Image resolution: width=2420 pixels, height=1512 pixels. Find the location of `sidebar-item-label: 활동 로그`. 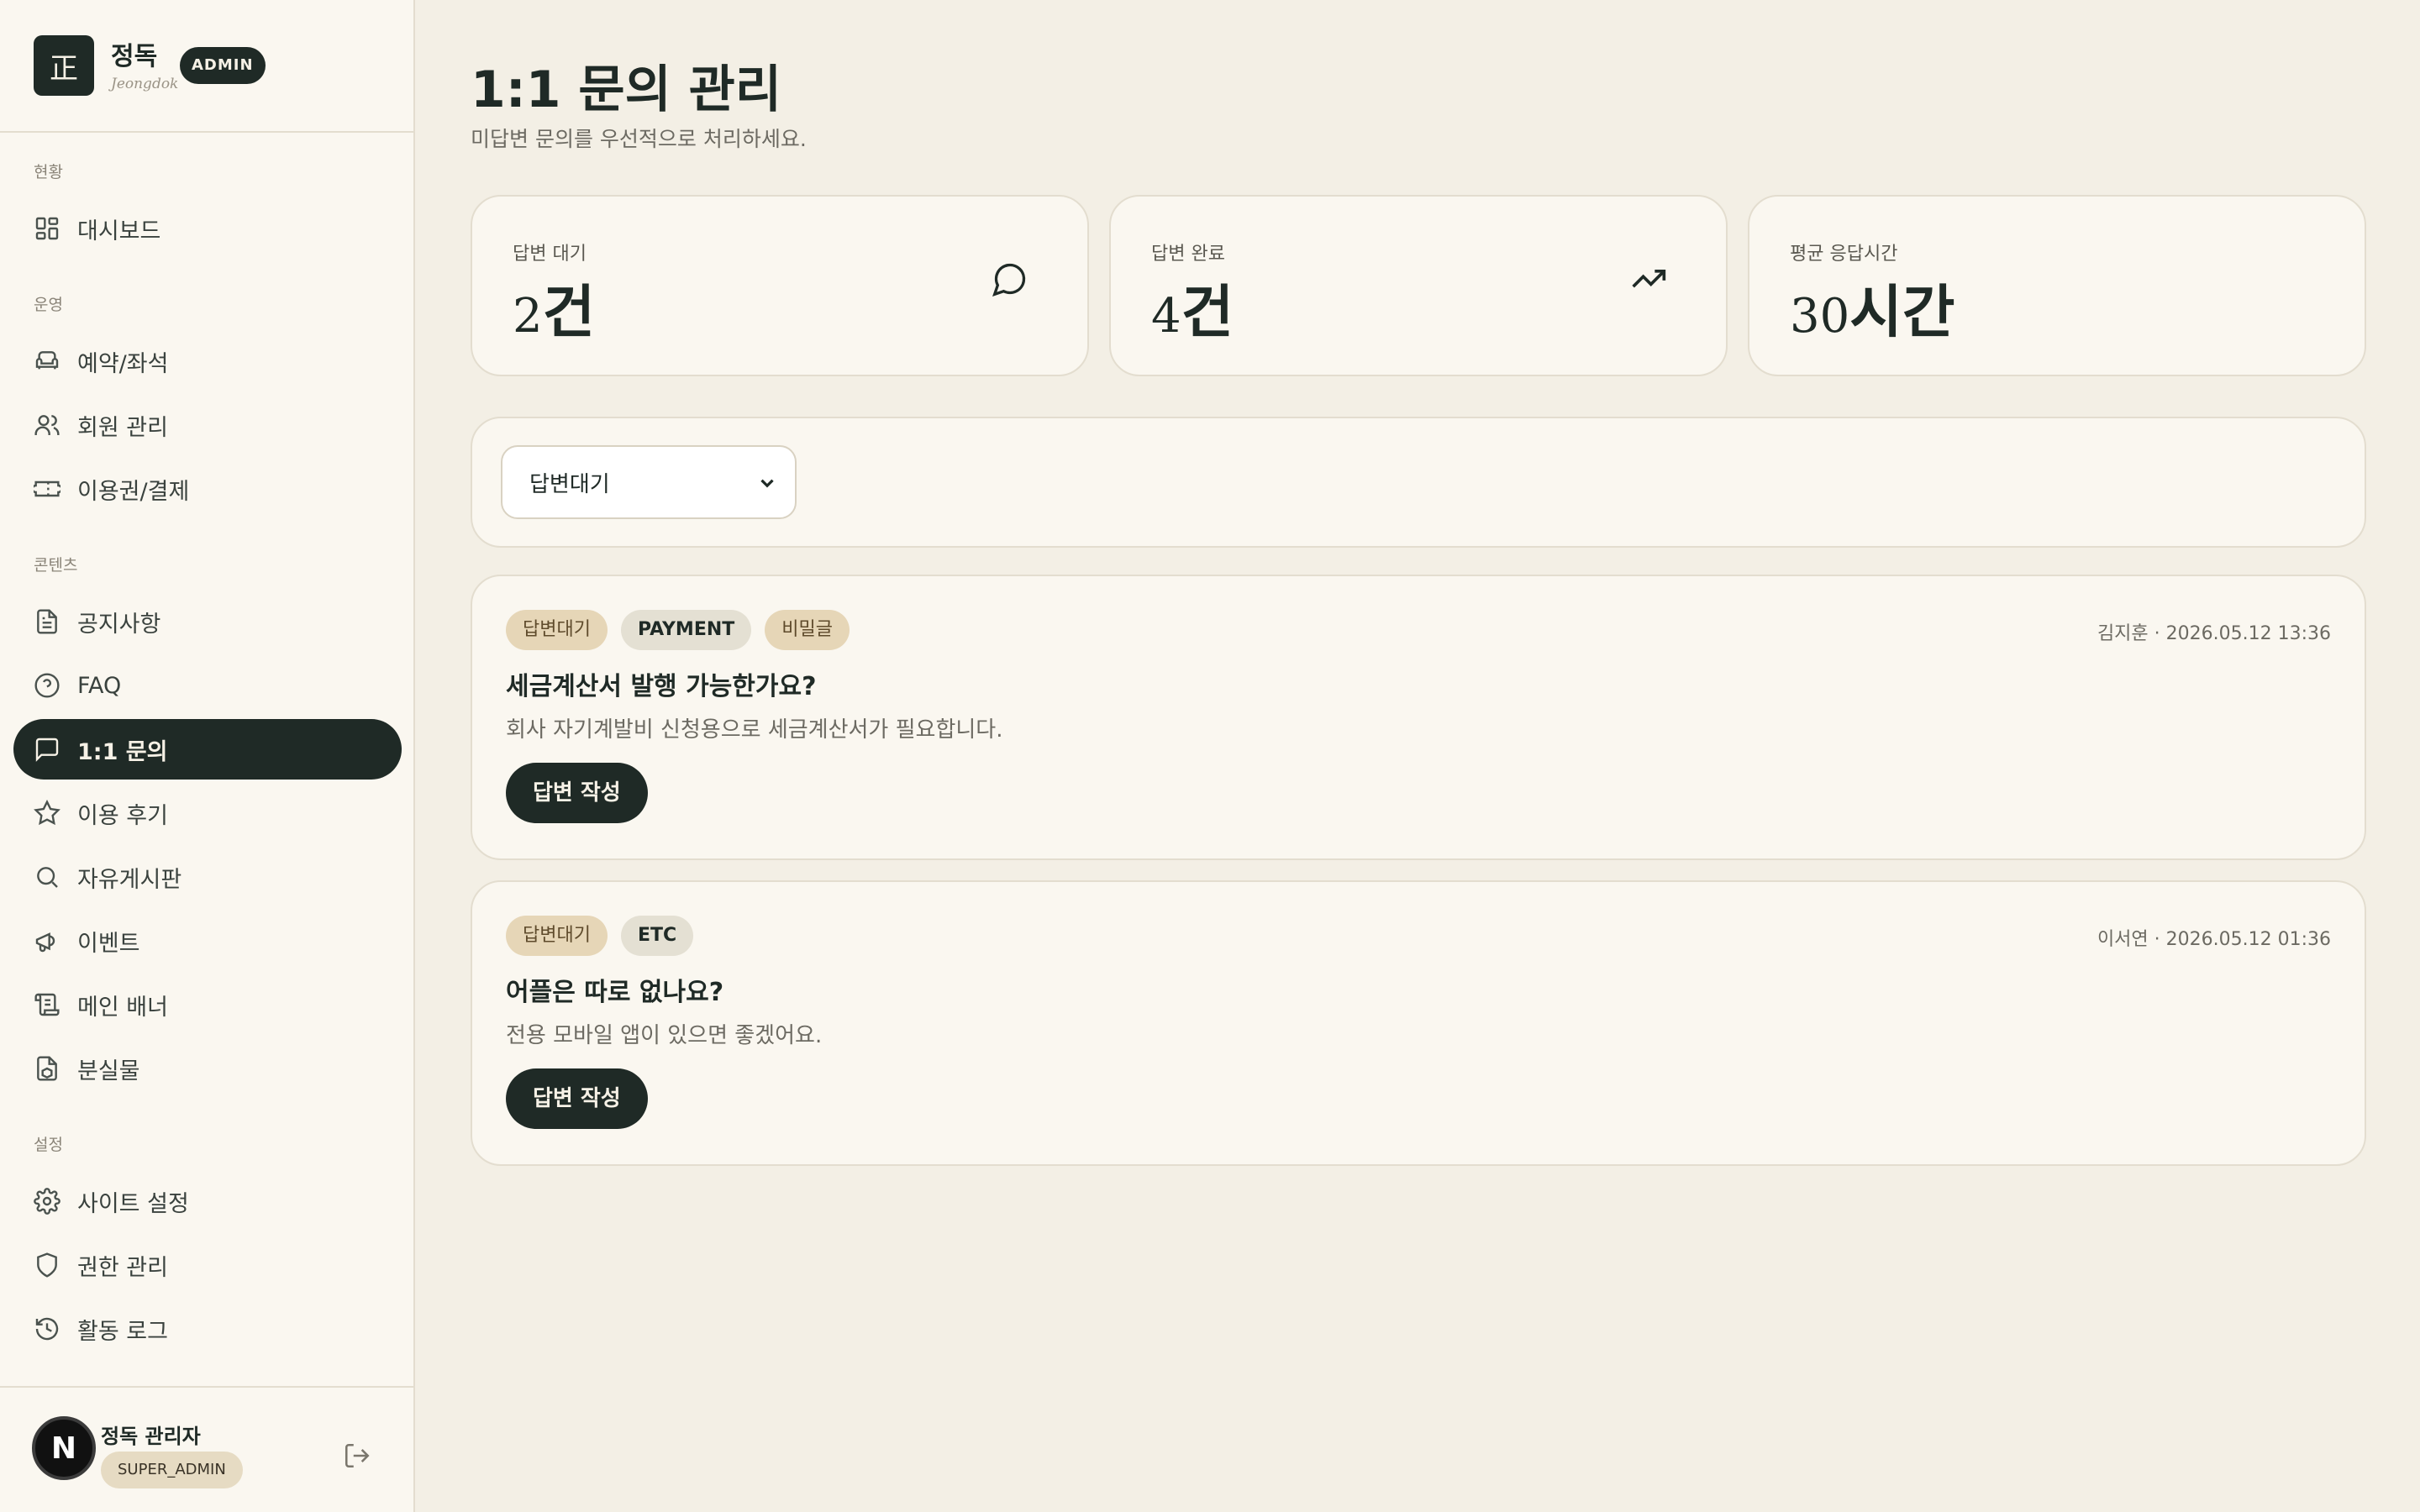

sidebar-item-label: 활동 로그 is located at coordinates (123, 1331).